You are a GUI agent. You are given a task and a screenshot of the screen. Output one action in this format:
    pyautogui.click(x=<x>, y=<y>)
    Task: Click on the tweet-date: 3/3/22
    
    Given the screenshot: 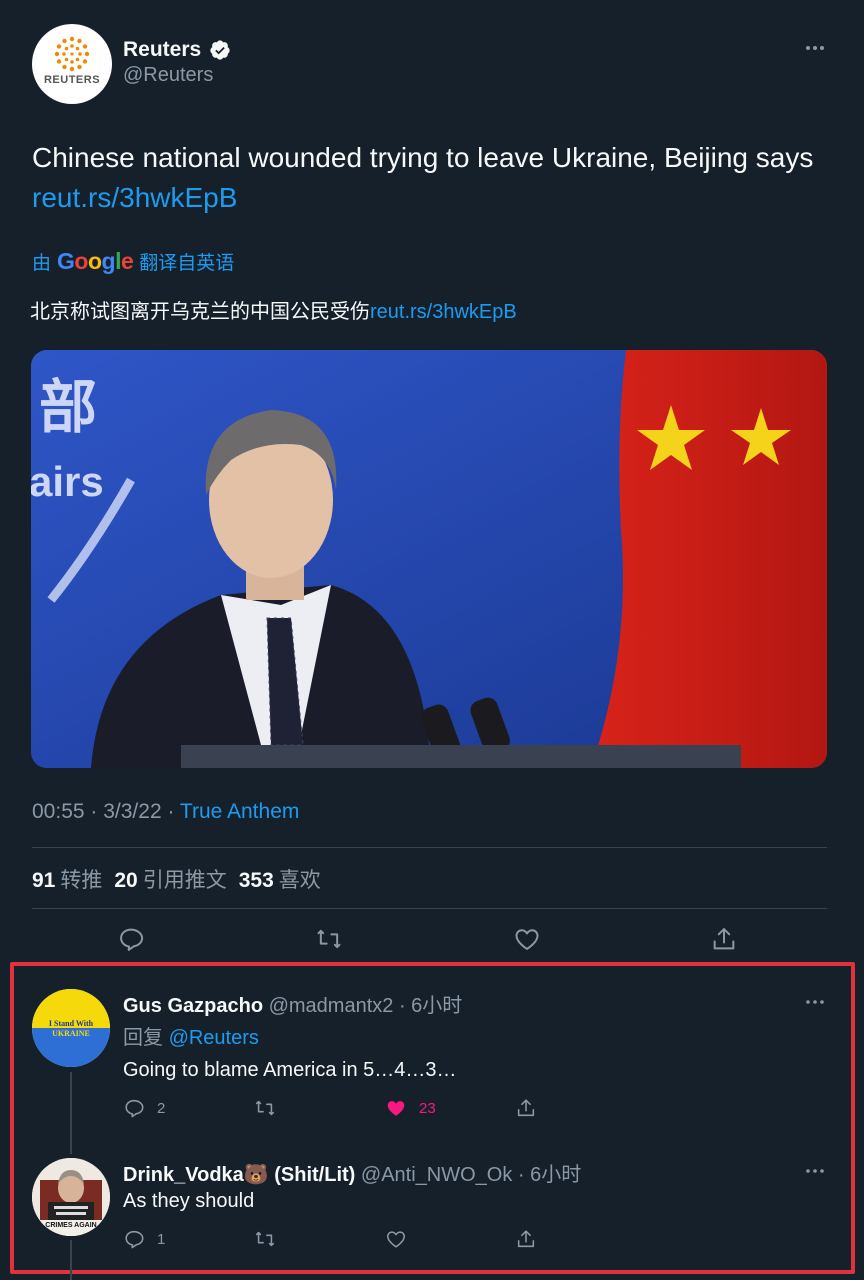 What is the action you would take?
    pyautogui.click(x=132, y=811)
    